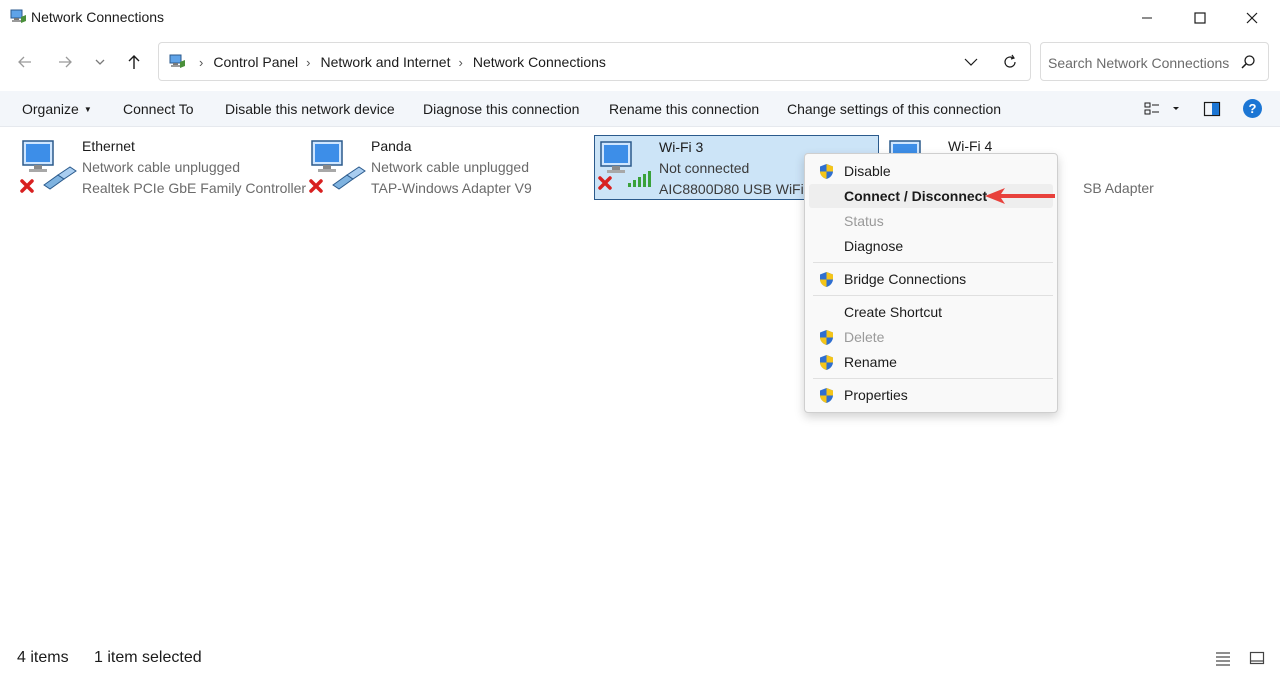 This screenshot has height=674, width=1280. Describe the element at coordinates (640, 659) in the screenshot. I see `status-bar: 4 items 1 item selected` at that location.